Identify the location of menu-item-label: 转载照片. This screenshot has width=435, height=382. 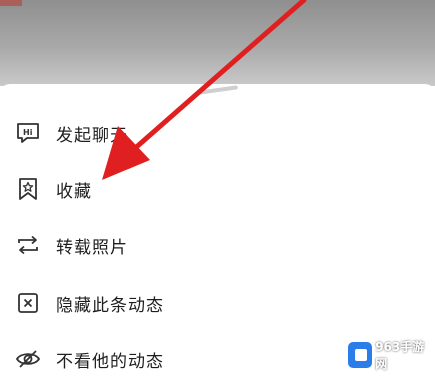
(92, 247).